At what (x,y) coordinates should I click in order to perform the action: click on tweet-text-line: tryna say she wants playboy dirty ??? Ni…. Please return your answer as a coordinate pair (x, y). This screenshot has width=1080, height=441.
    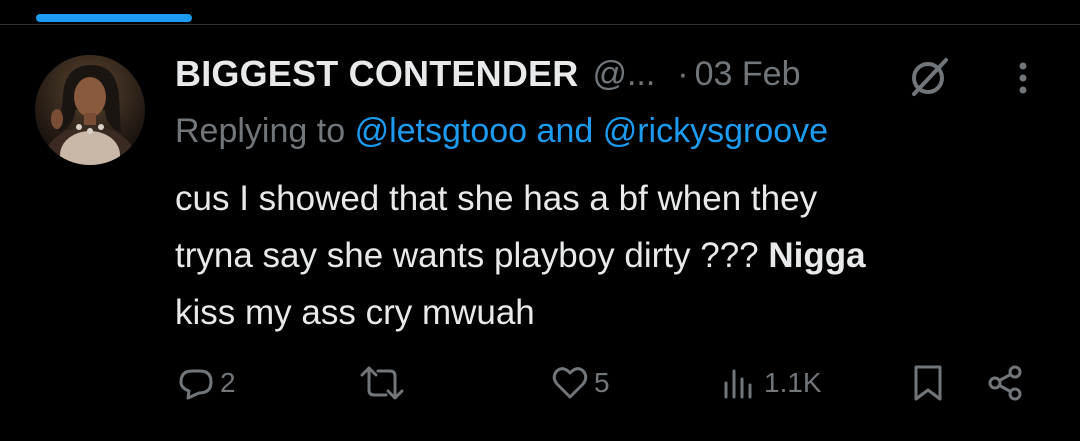
    Looking at the image, I should click on (610, 255).